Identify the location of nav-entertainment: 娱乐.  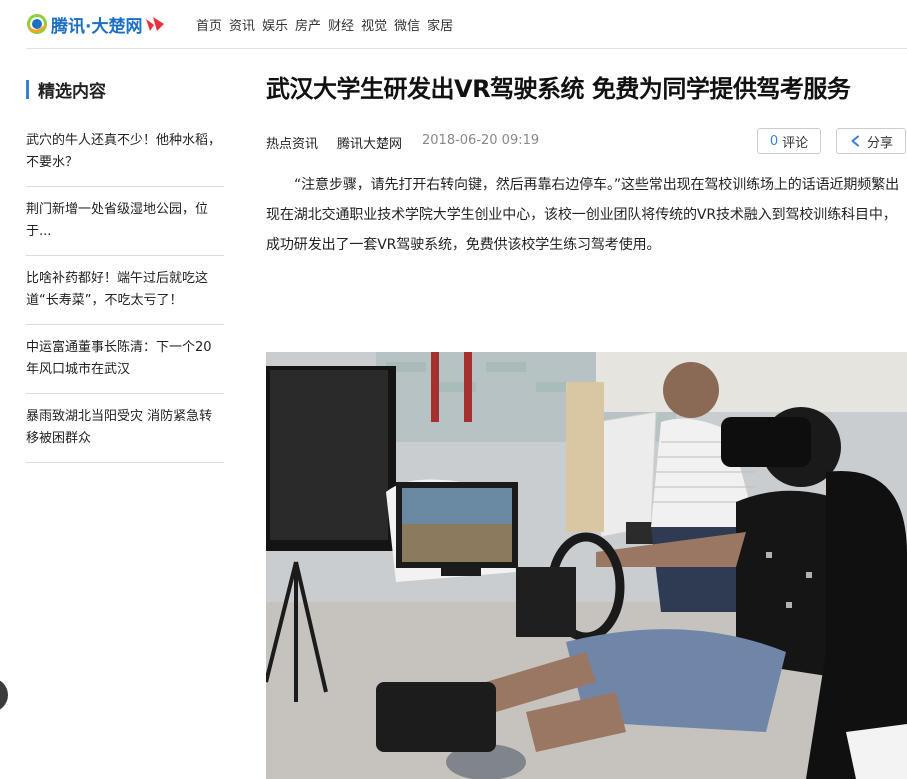
(275, 24).